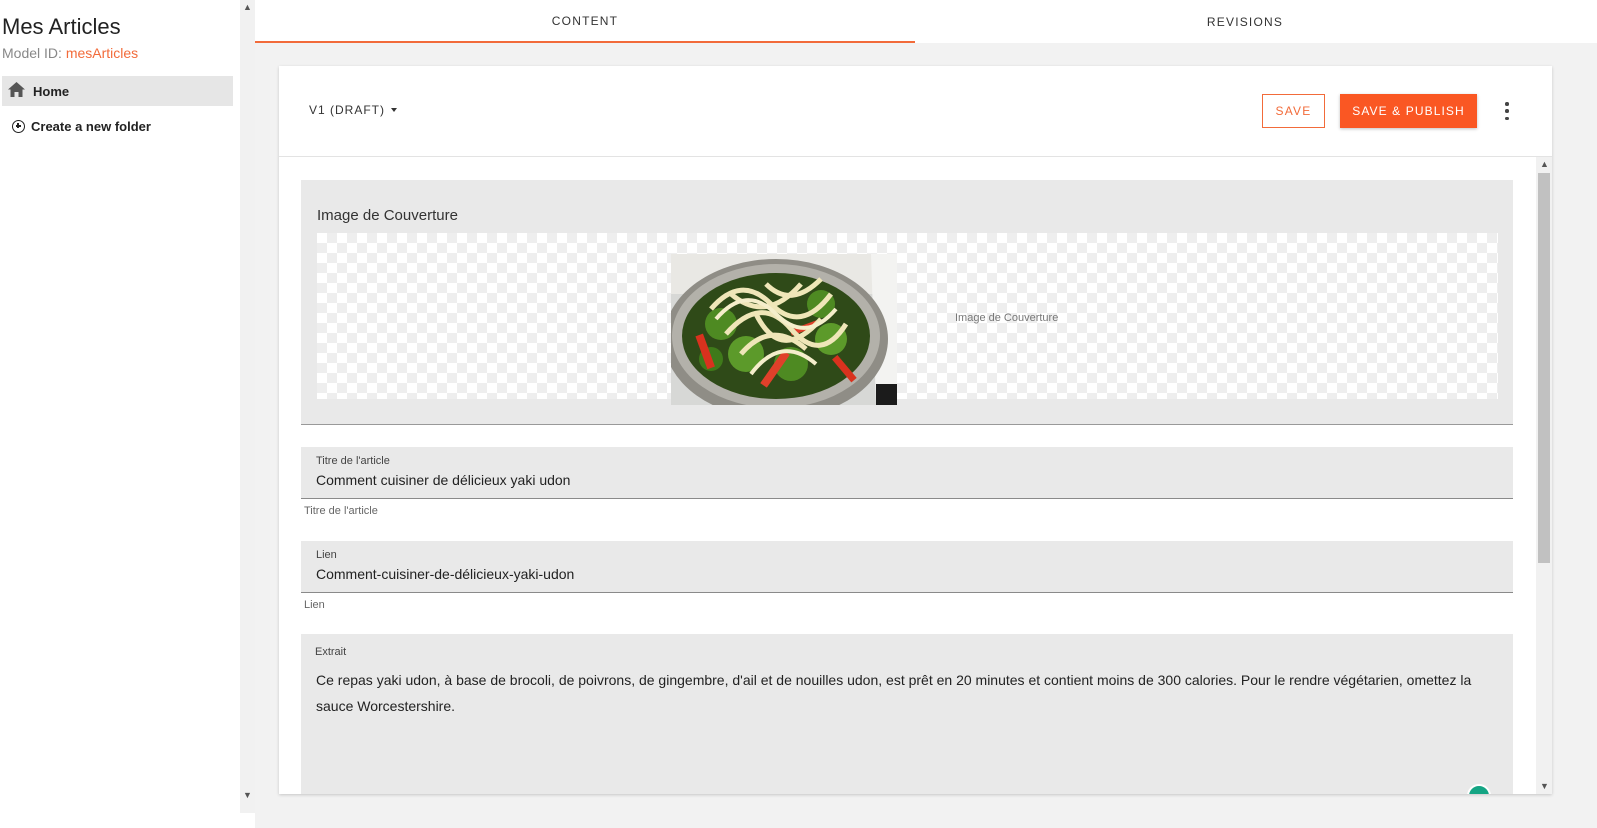 The image size is (1597, 828). I want to click on sidebar-item-label: Home, so click(51, 91).